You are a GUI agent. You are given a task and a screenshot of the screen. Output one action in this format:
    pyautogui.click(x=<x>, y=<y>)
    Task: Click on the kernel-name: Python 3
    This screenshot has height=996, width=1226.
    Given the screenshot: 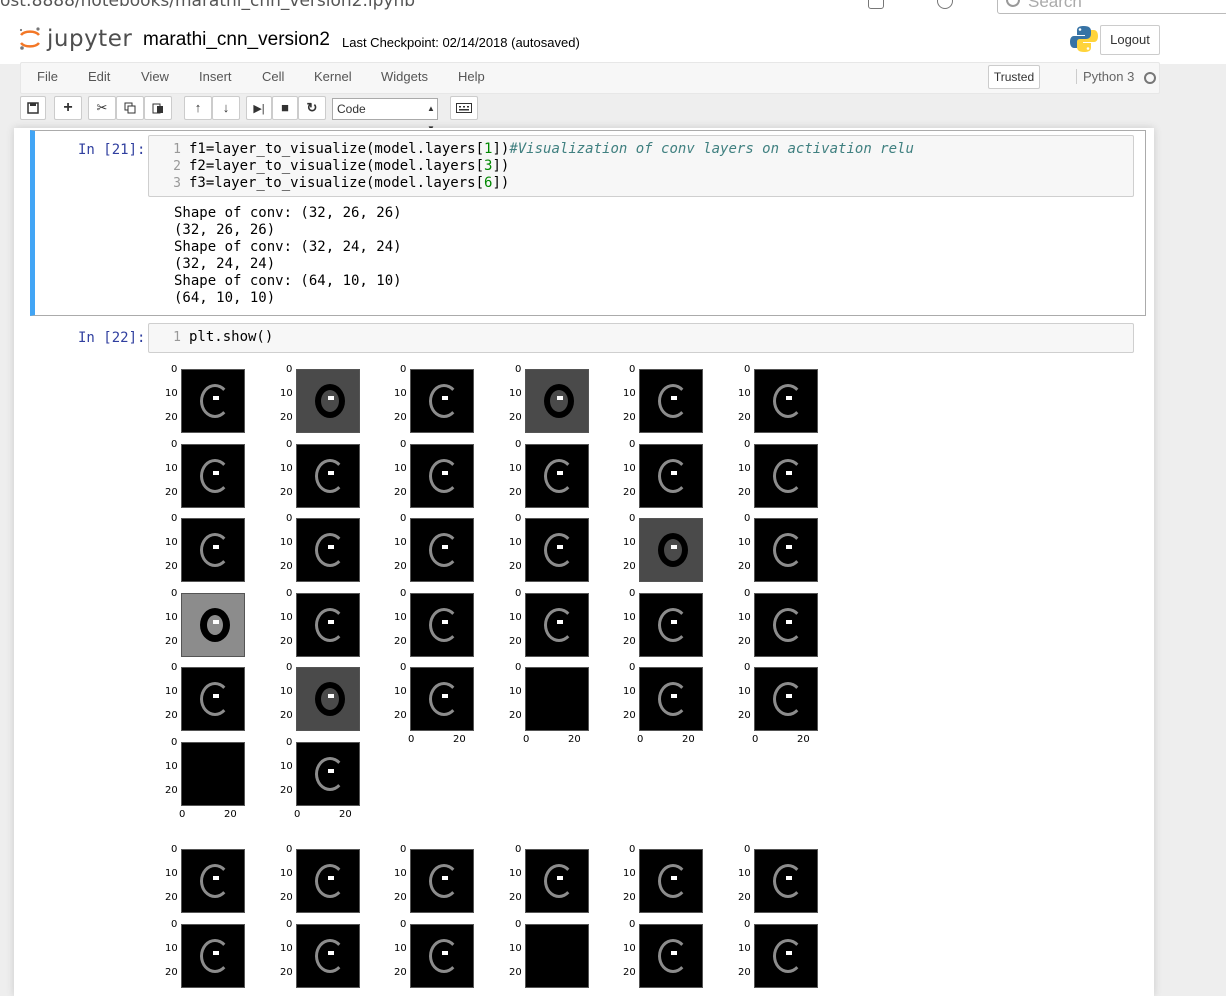 What is the action you would take?
    pyautogui.click(x=1105, y=76)
    